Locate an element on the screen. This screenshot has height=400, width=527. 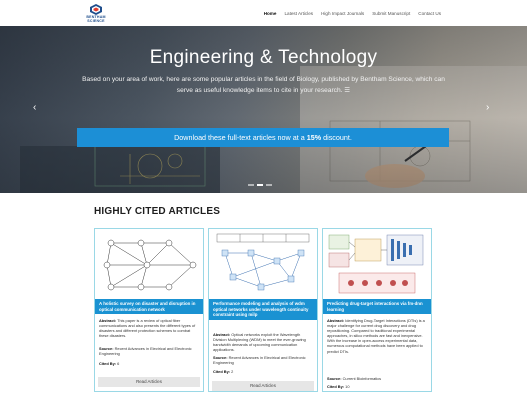
logo-text: BENTHAM SCIENCE is located at coordinates (96, 19).